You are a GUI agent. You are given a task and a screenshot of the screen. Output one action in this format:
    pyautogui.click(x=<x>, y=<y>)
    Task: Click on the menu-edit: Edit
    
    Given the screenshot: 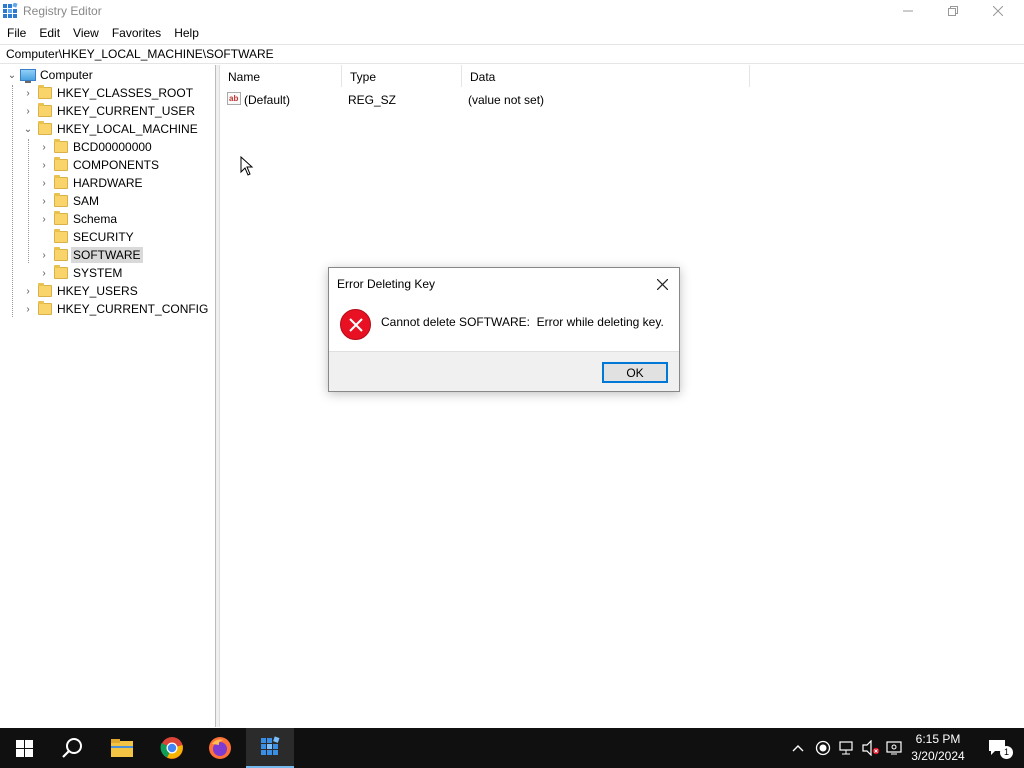 What is the action you would take?
    pyautogui.click(x=49, y=33)
    